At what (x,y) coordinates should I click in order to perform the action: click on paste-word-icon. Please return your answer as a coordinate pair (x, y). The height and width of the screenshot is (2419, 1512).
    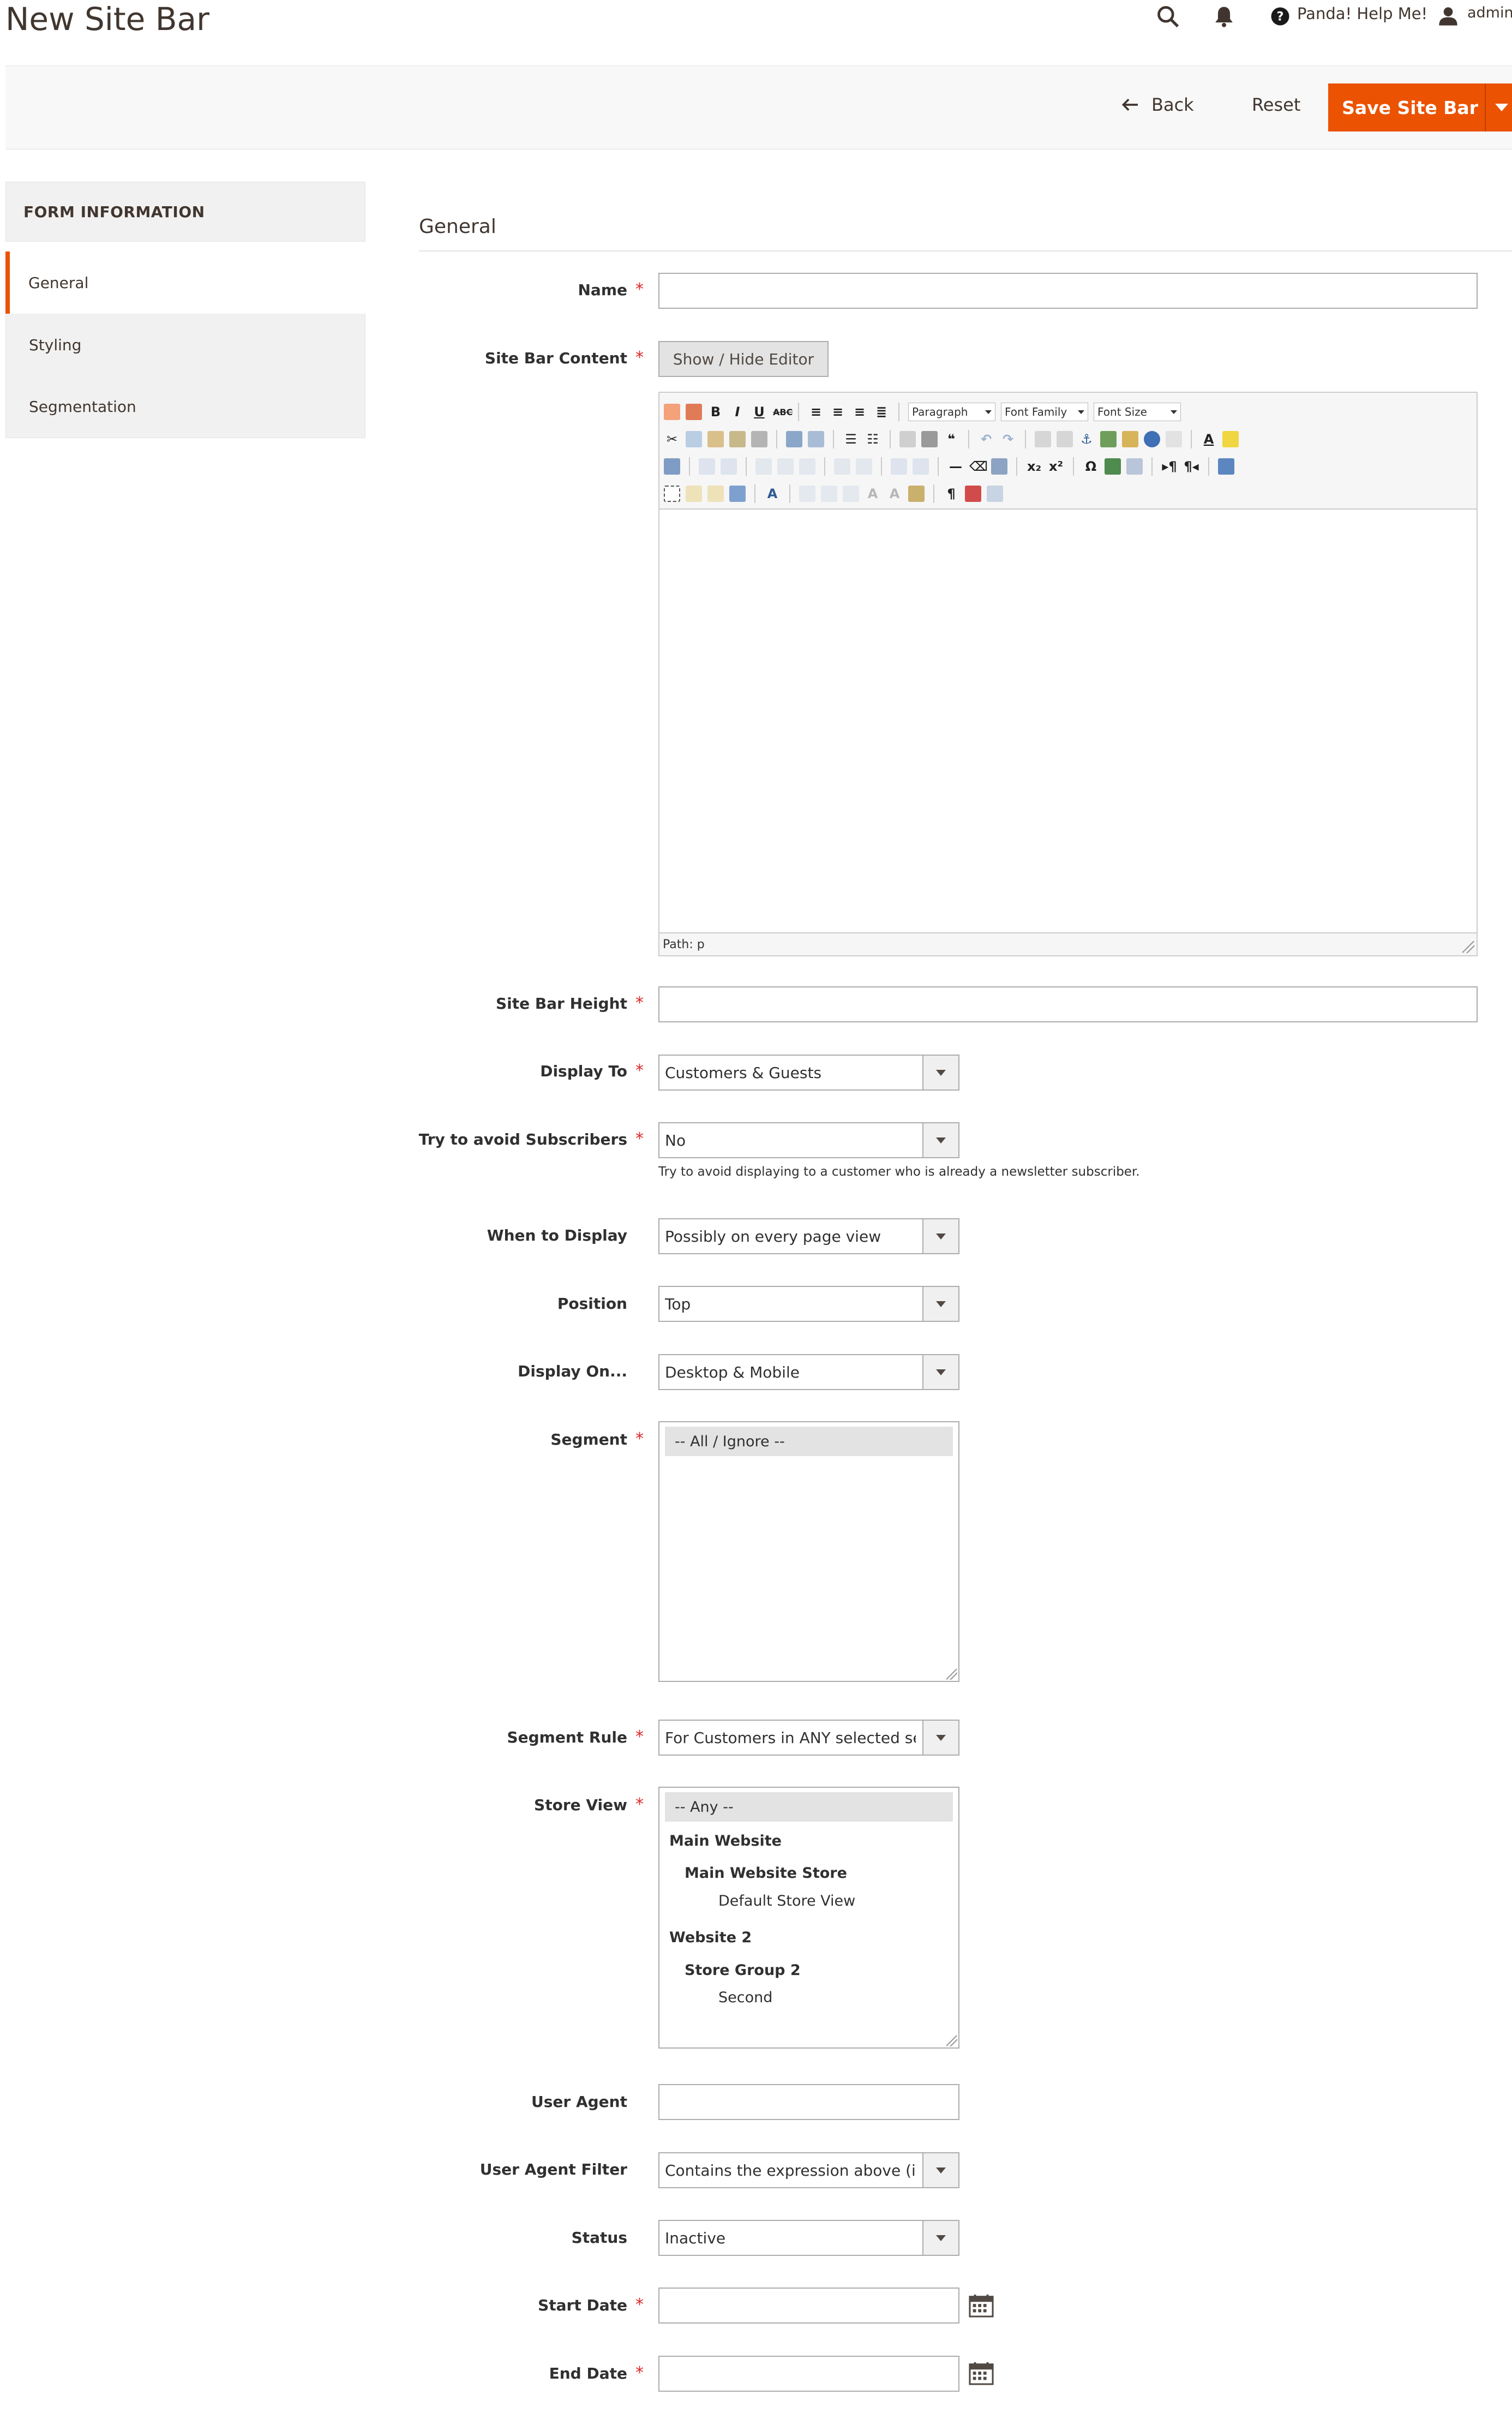
    Looking at the image, I should click on (759, 439).